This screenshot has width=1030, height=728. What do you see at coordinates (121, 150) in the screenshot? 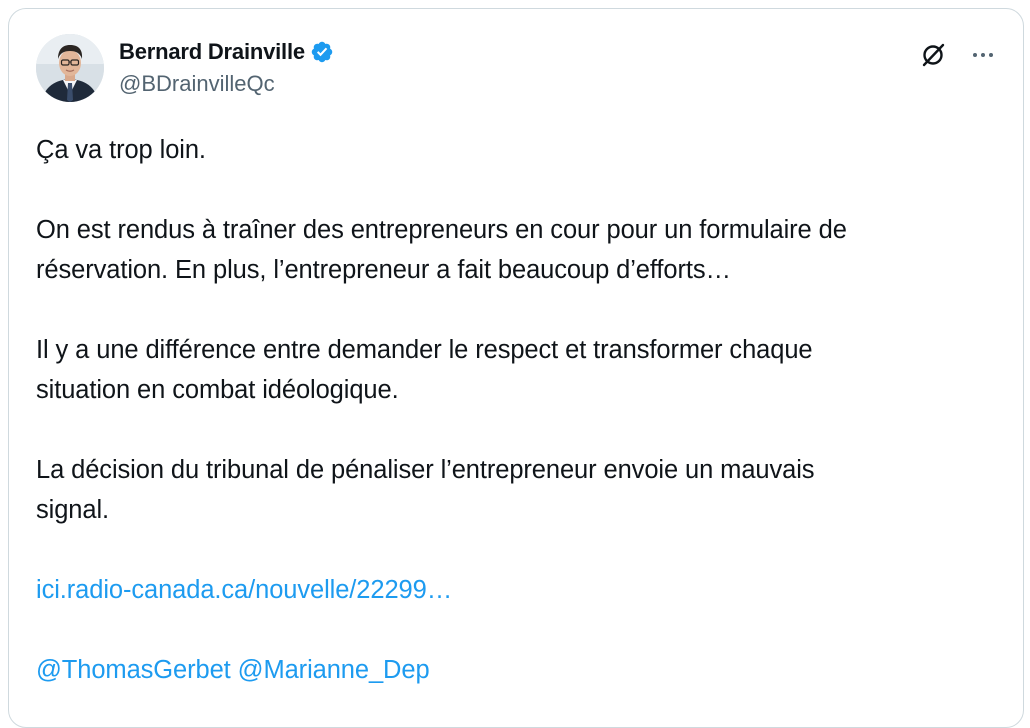
I see `tweet-paragraph-1: Ça va trop loin.` at bounding box center [121, 150].